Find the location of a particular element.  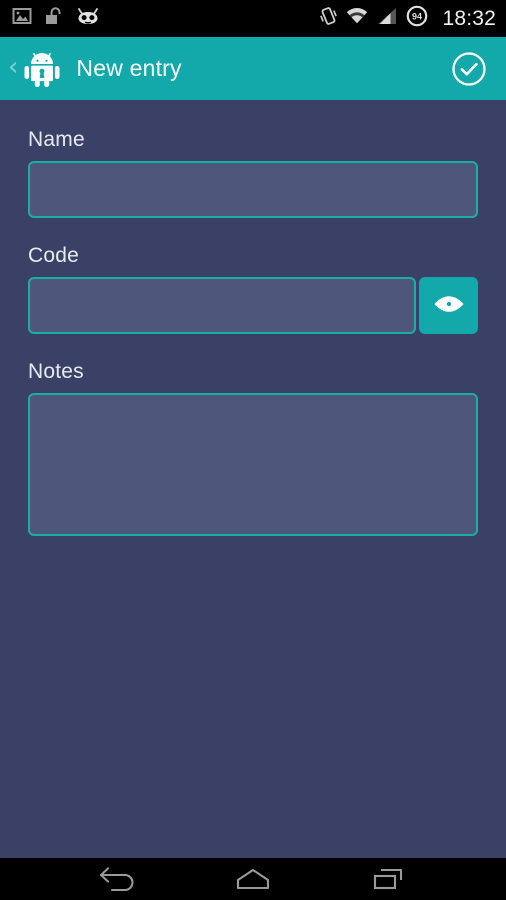

notes-input is located at coordinates (253, 464).